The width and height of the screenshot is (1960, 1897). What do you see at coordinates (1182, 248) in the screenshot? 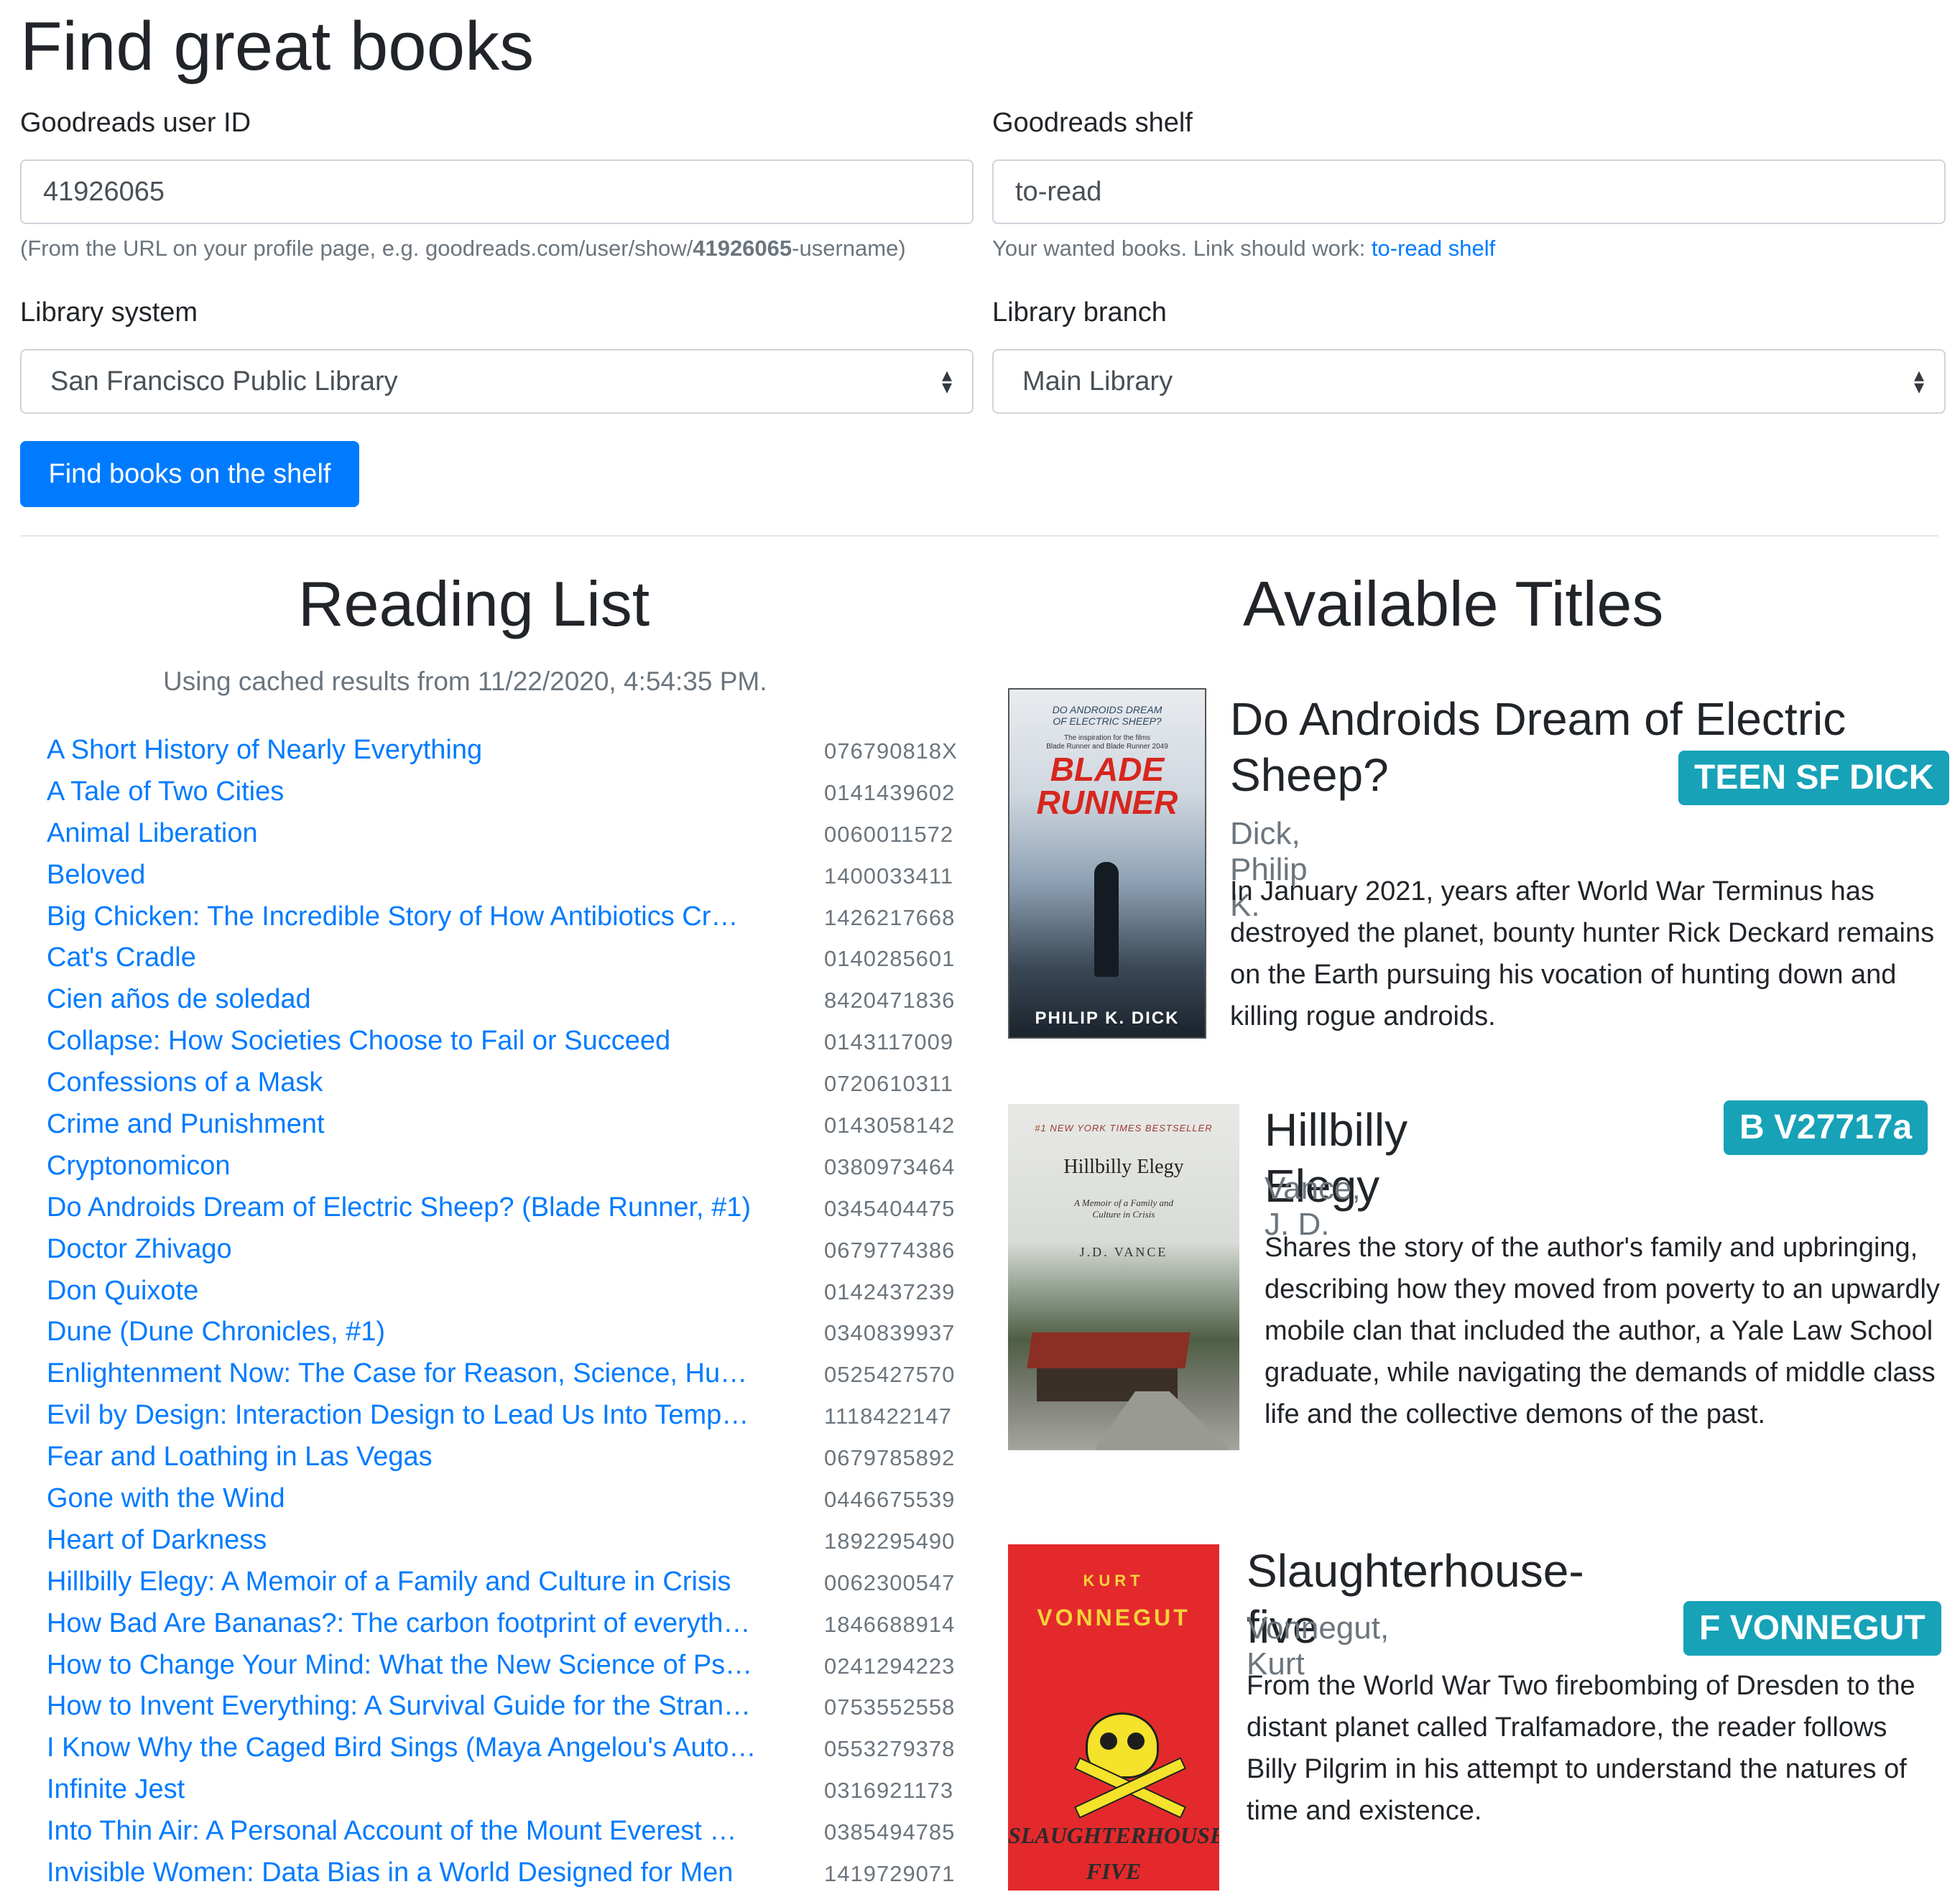
I see `shelf-help-prefix: Your wanted books. Link should work:` at bounding box center [1182, 248].